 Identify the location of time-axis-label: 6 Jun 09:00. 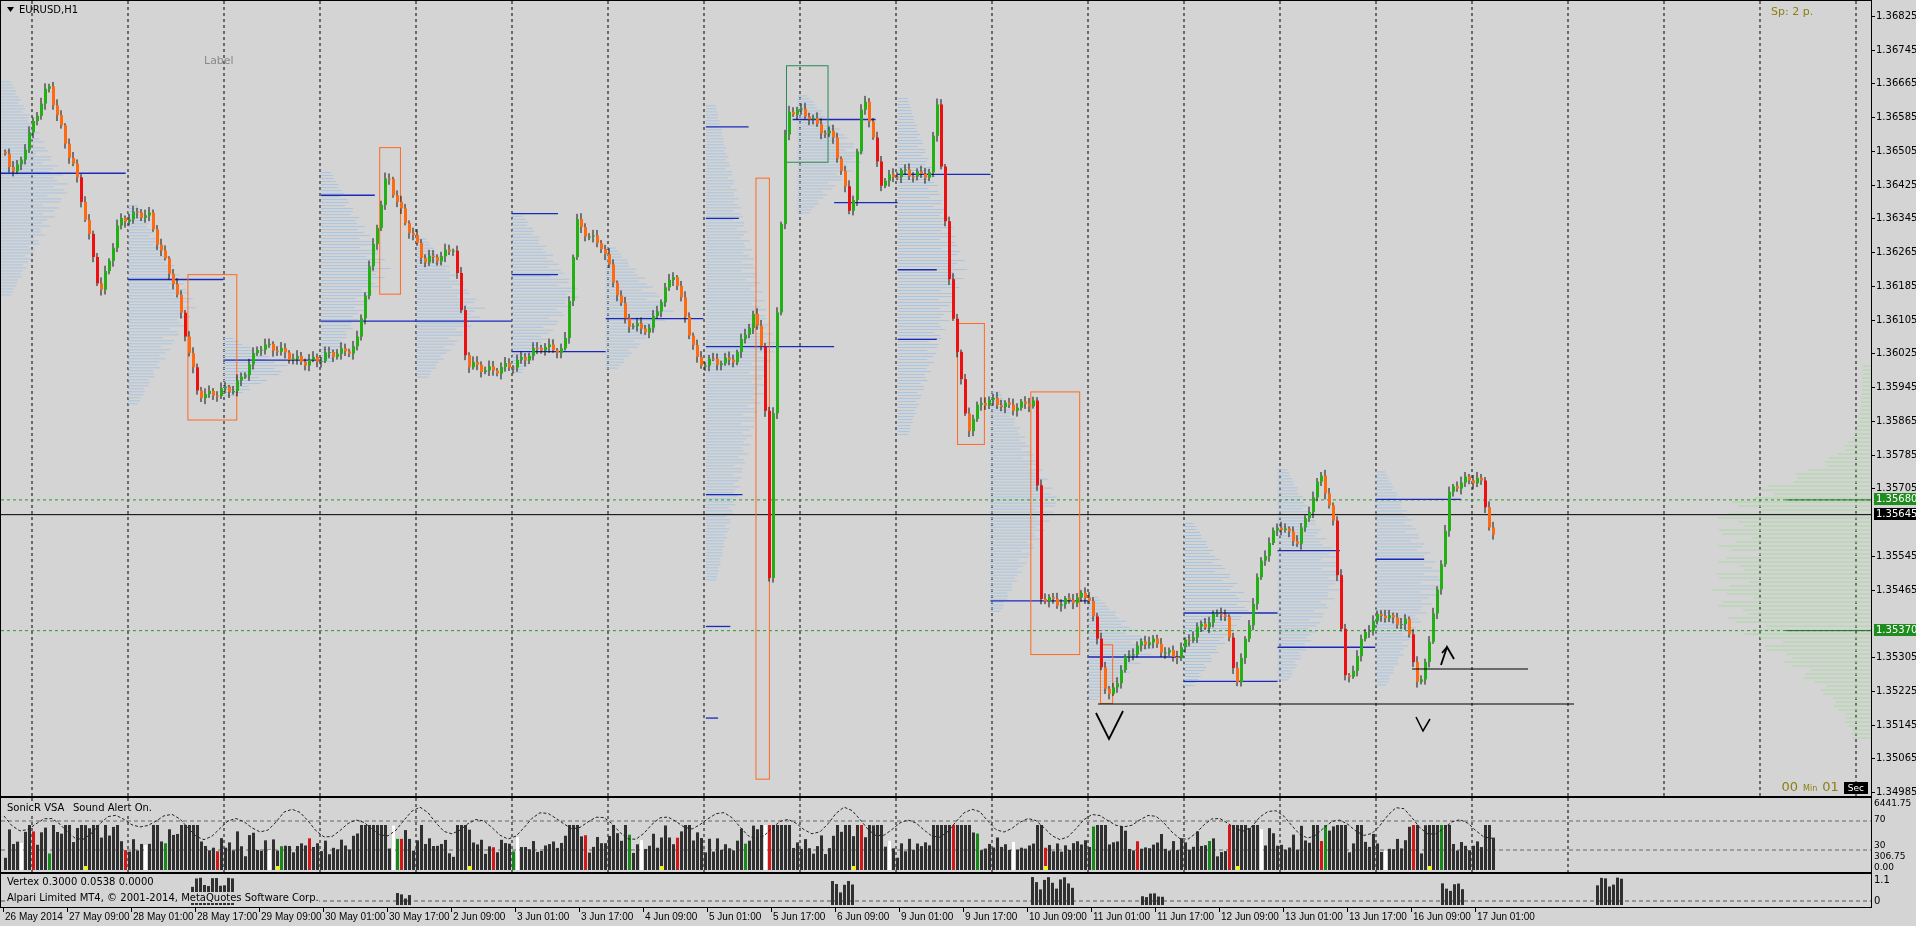
(863, 916).